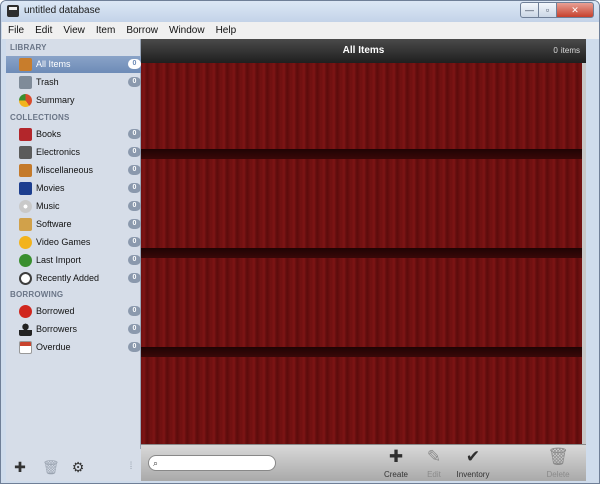 The image size is (600, 484). What do you see at coordinates (43, 30) in the screenshot?
I see `menu-edit: Edit` at bounding box center [43, 30].